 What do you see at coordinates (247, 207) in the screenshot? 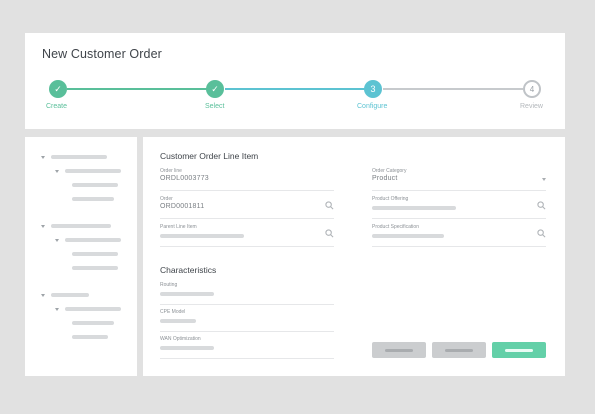
I see `order-field: Order ORD0001811` at bounding box center [247, 207].